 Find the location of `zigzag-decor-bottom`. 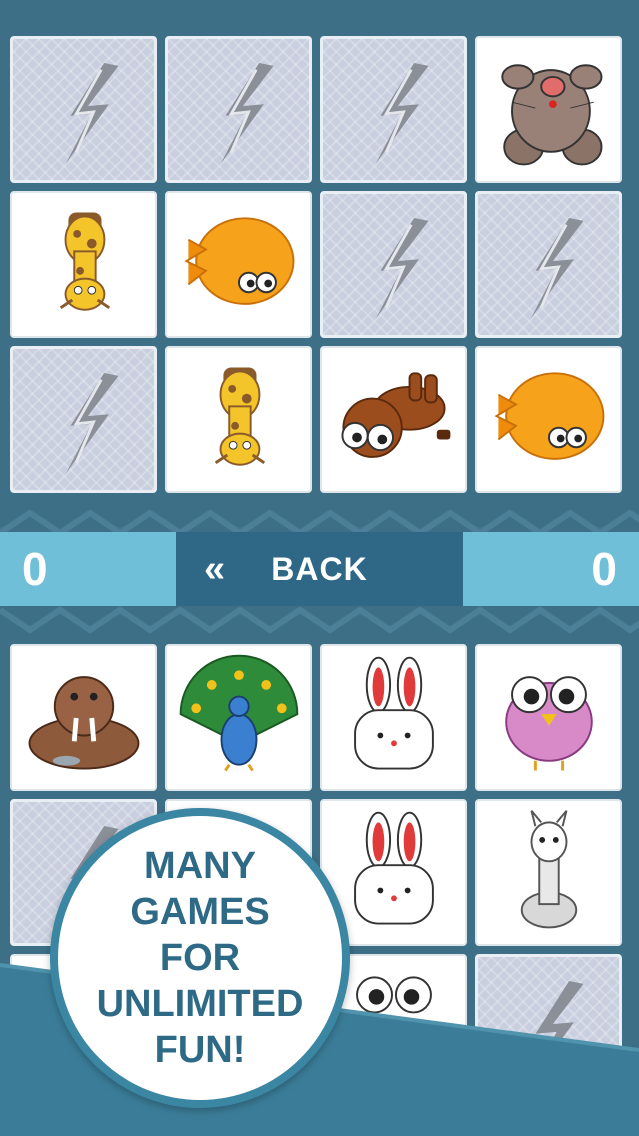

zigzag-decor-bottom is located at coordinates (319, 620).